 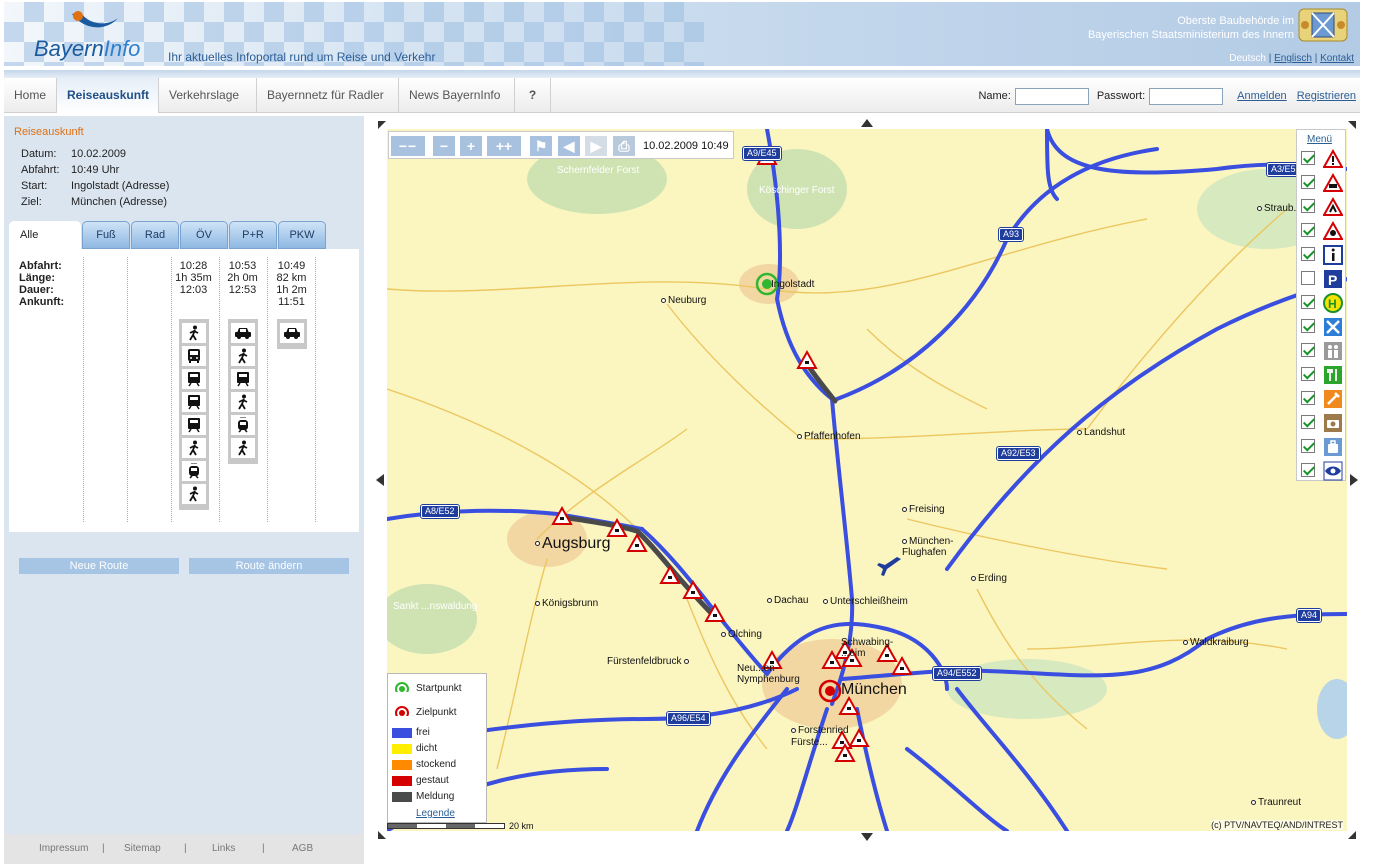 I want to click on legs-pkw, so click(x=292, y=334).